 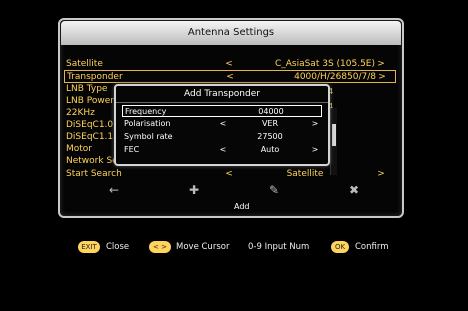 What do you see at coordinates (114, 190) in the screenshot?
I see `back-icon: ←` at bounding box center [114, 190].